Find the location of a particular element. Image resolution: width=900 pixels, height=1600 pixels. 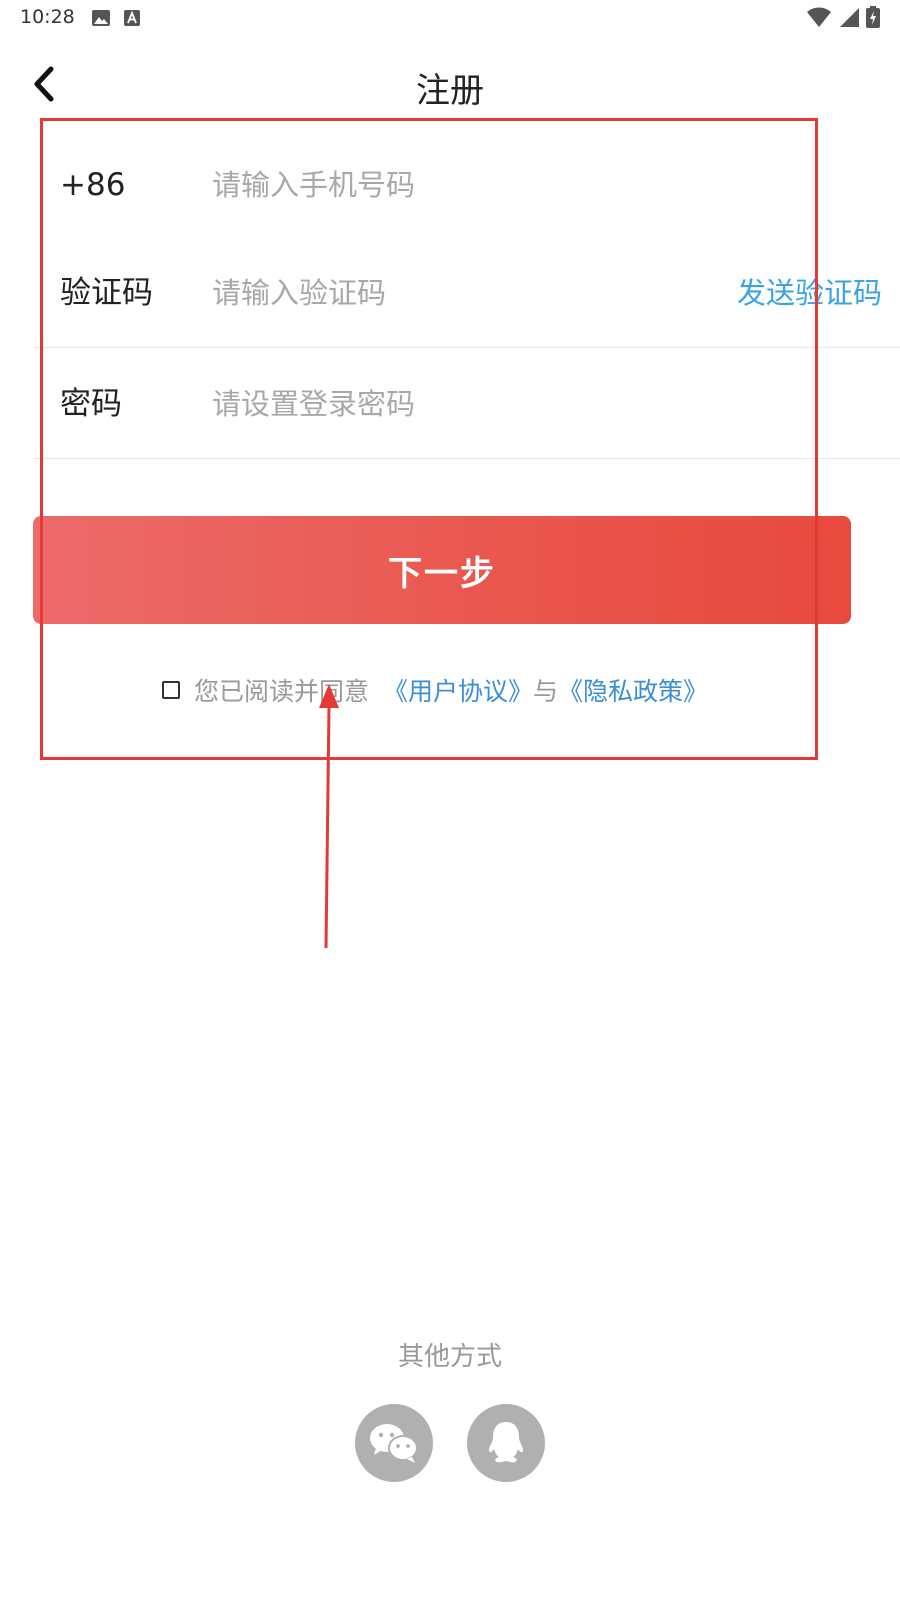

status-notification-icons is located at coordinates (116, 18).